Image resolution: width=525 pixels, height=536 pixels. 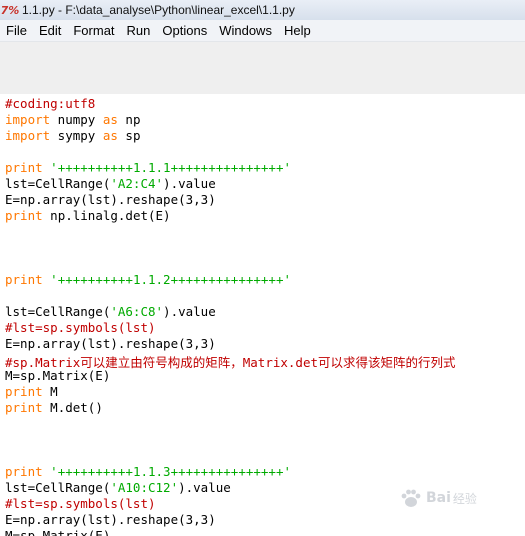 What do you see at coordinates (50, 391) in the screenshot?
I see `code-token-plain: M` at bounding box center [50, 391].